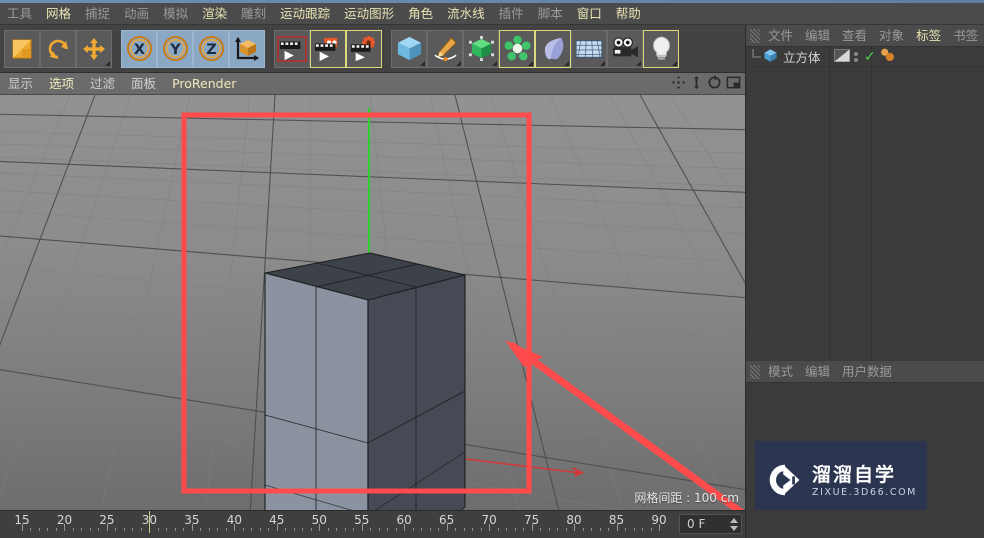  What do you see at coordinates (780, 372) in the screenshot?
I see `attribute-manager-menu-item-0: 模式` at bounding box center [780, 372].